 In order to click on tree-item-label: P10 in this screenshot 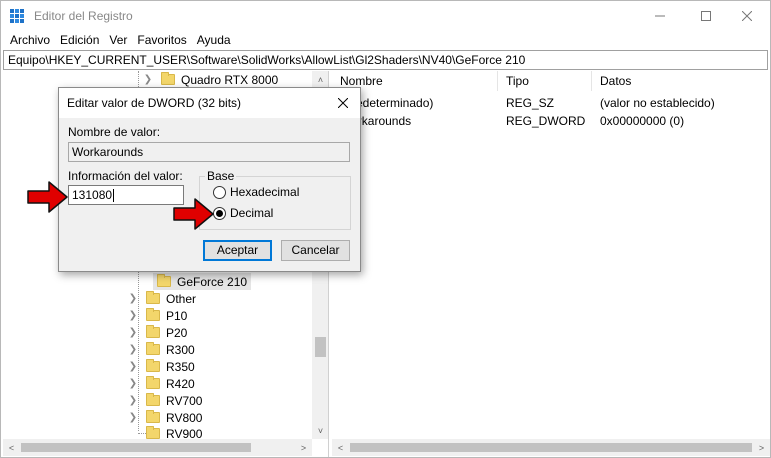, I will do `click(177, 315)`.